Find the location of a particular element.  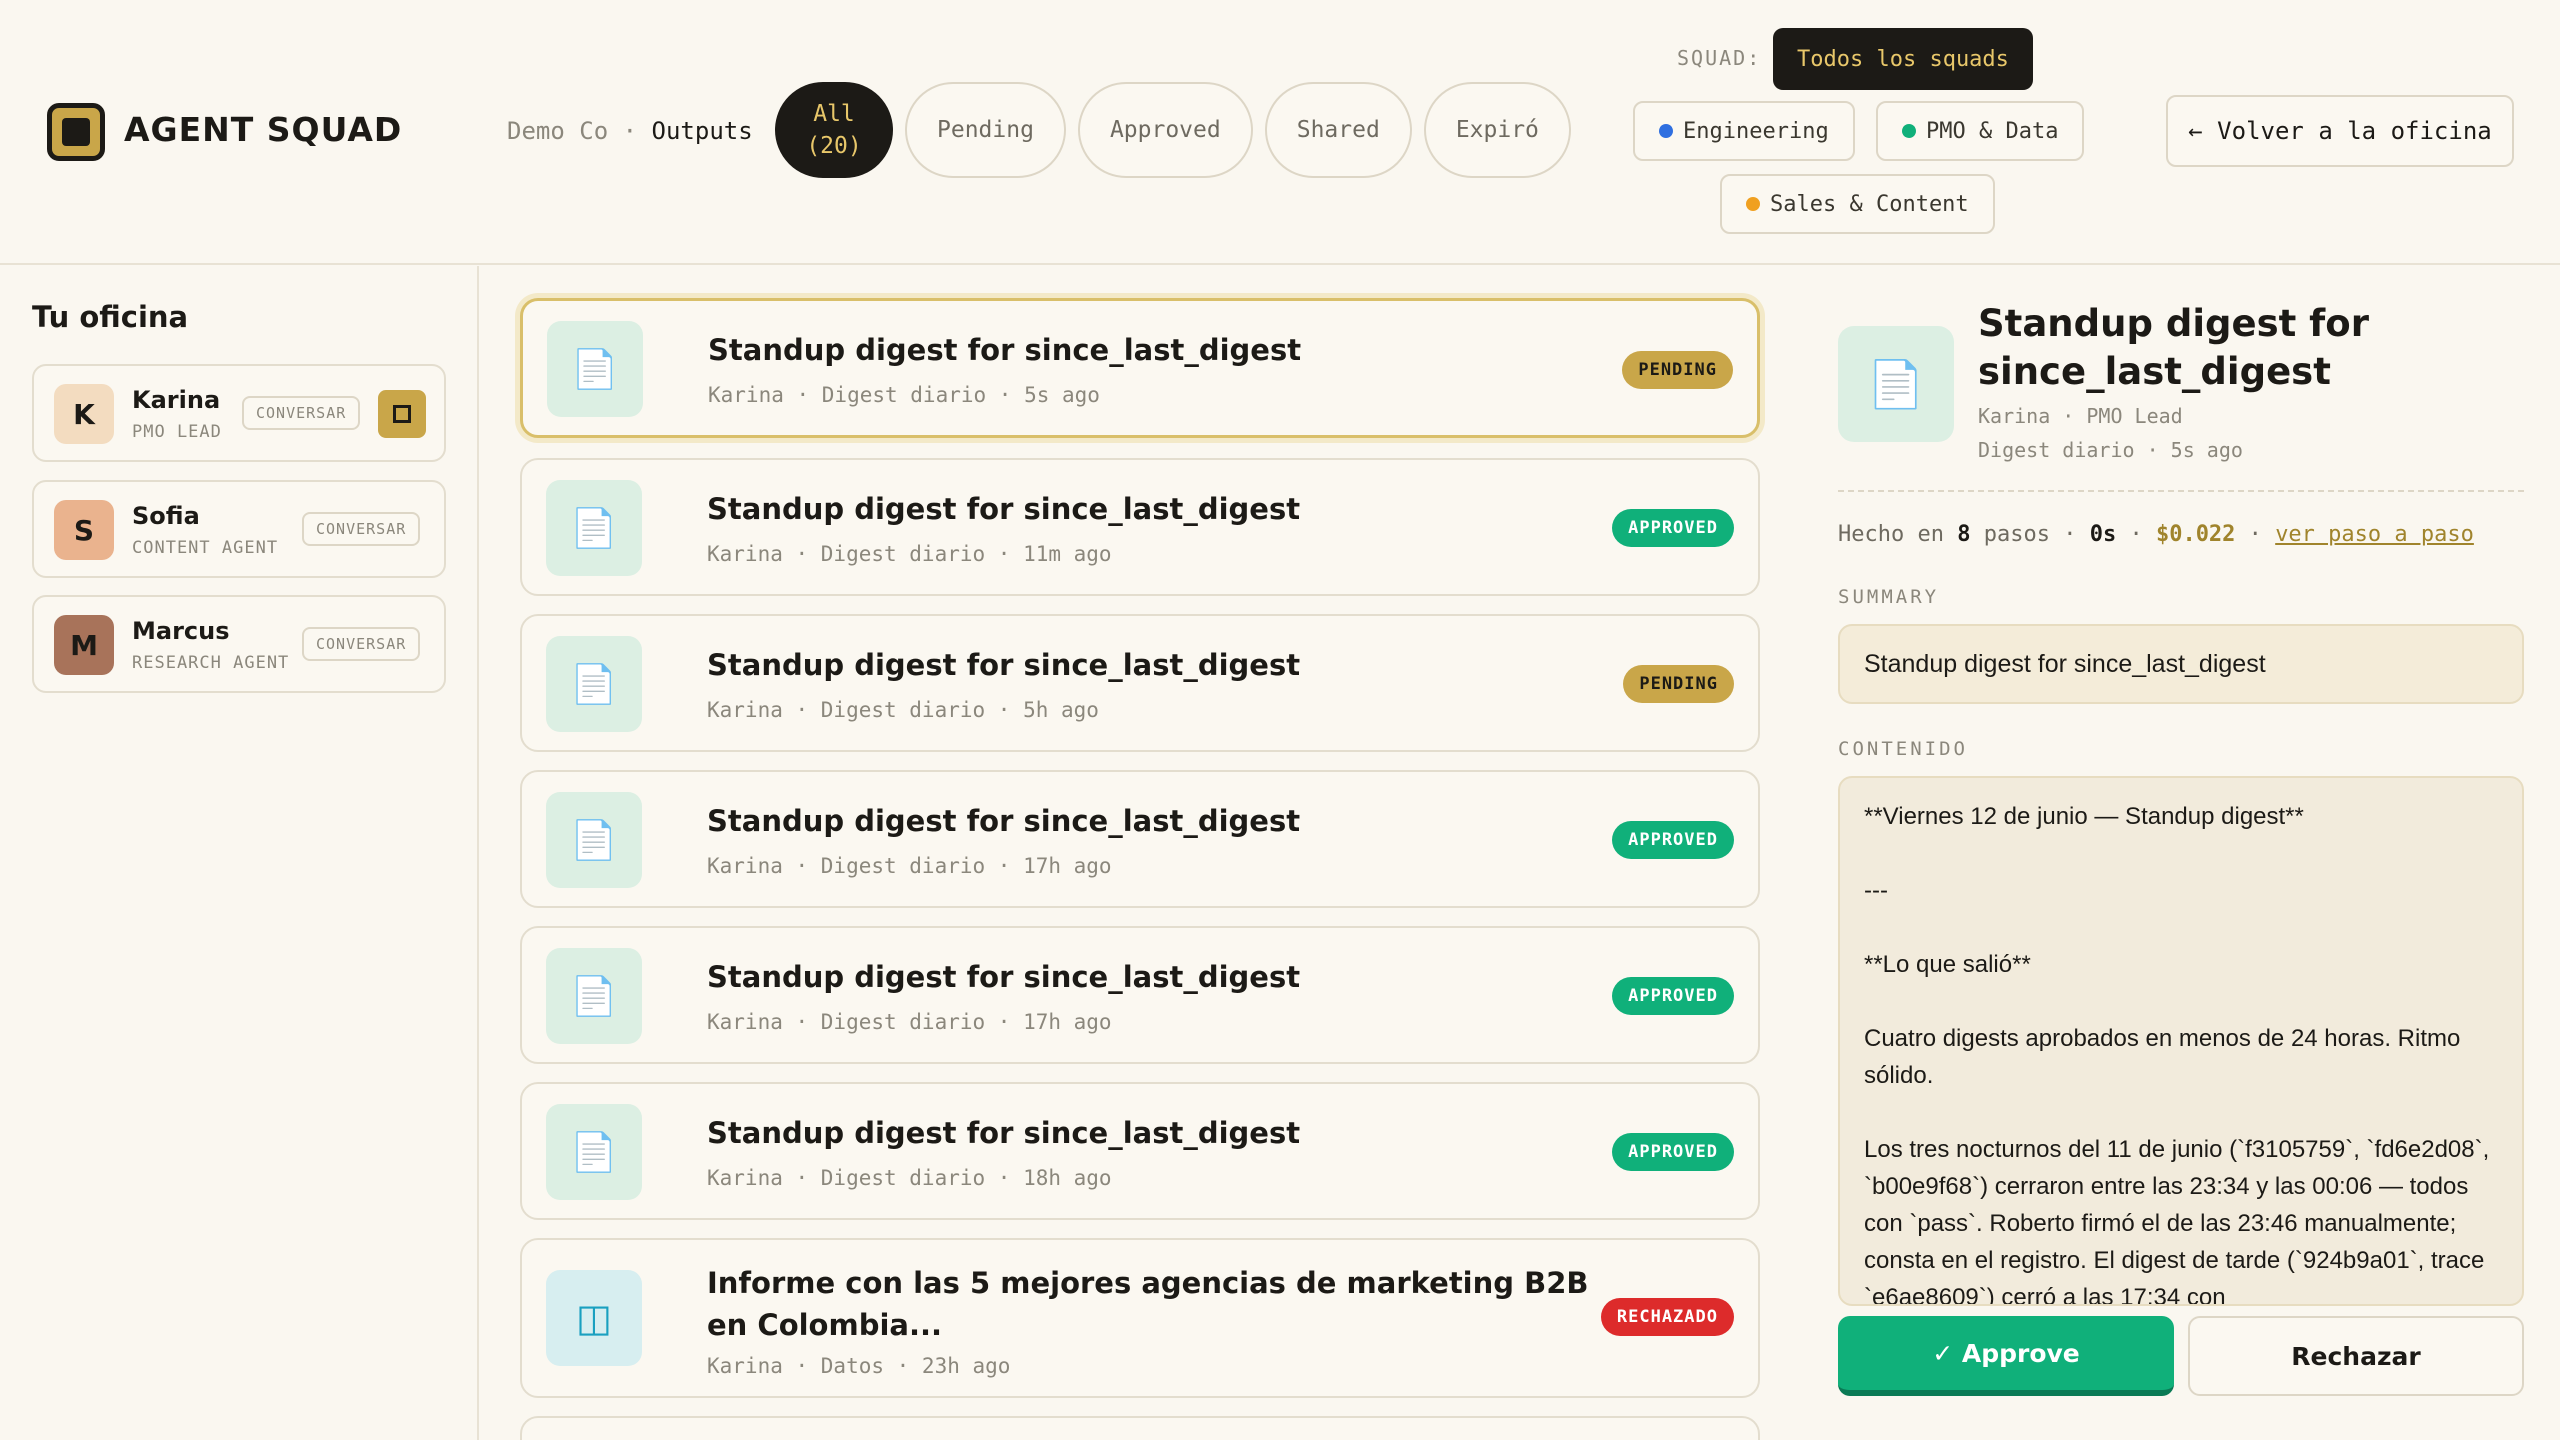

brand-name: AGENT SQUAD is located at coordinates (263, 129).